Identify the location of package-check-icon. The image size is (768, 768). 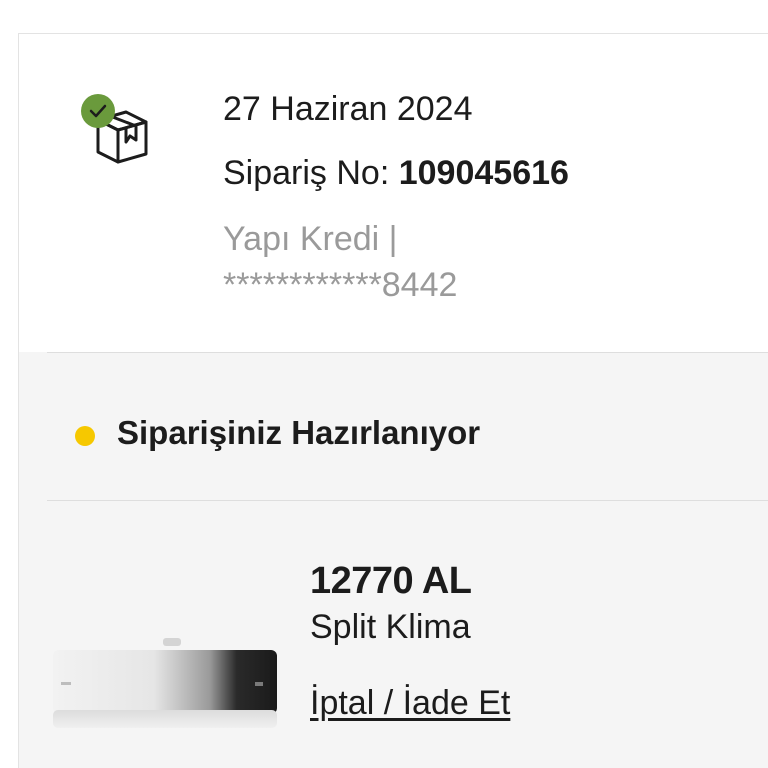
(114, 129).